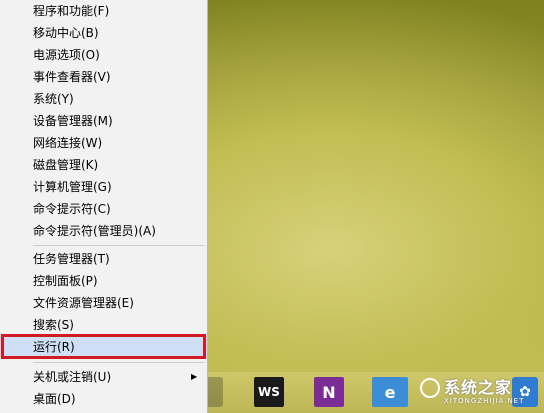 This screenshot has height=413, width=544. I want to click on menu-item-mobility-center: 移动中心(B), so click(103, 33).